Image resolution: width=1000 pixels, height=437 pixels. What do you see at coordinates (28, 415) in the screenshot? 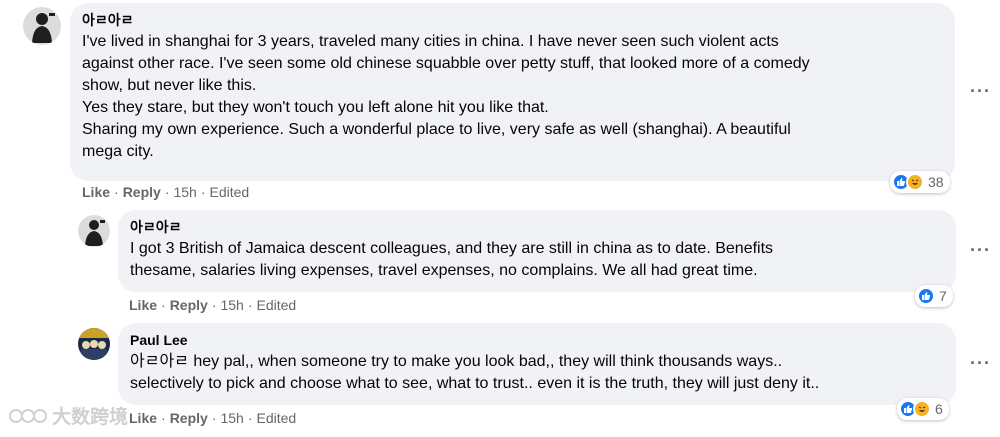
I see `watermark-logo-icon` at bounding box center [28, 415].